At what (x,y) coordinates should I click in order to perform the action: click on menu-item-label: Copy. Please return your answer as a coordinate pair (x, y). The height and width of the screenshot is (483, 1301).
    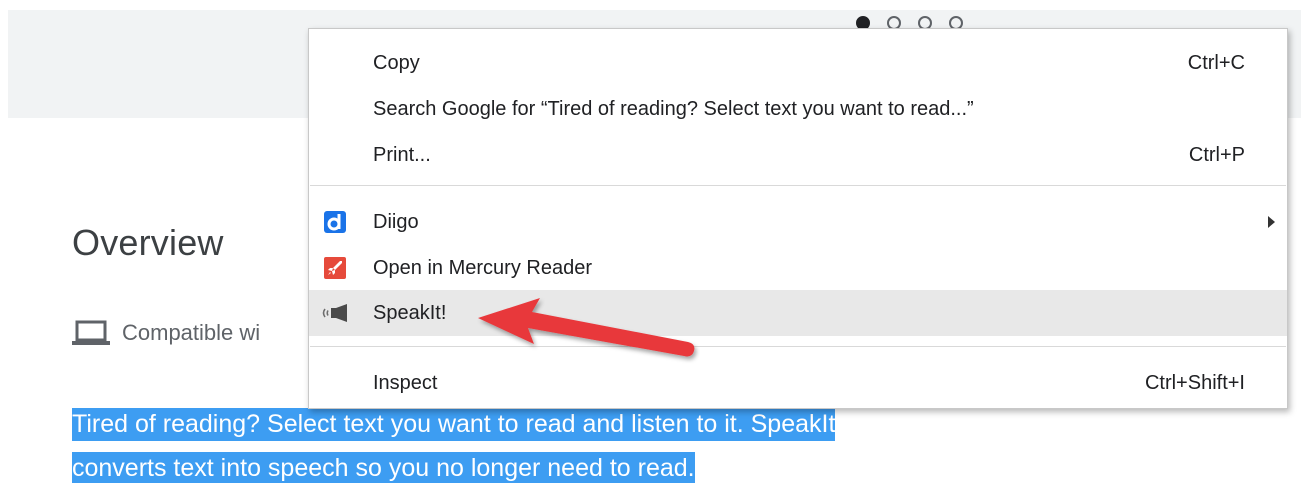
    Looking at the image, I should click on (396, 62).